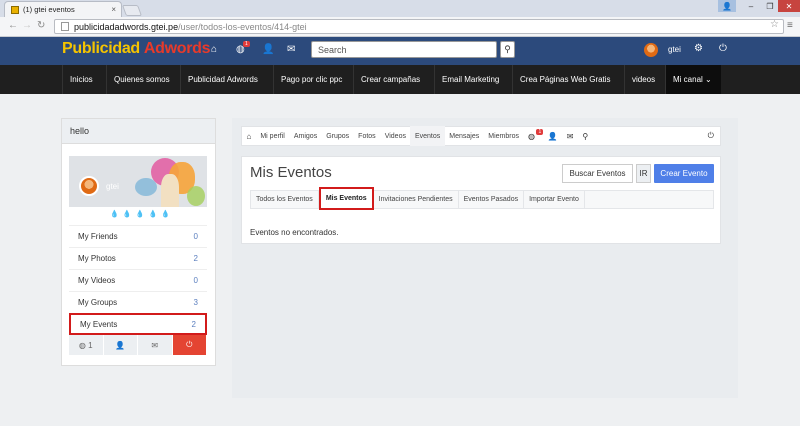 Image resolution: width=800 pixels, height=426 pixels. I want to click on globe-notifications-button: ◍ 1, so click(86, 345).